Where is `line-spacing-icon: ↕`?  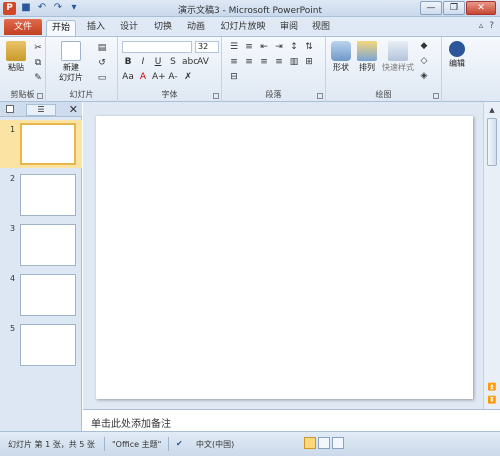 line-spacing-icon: ↕ is located at coordinates (294, 47).